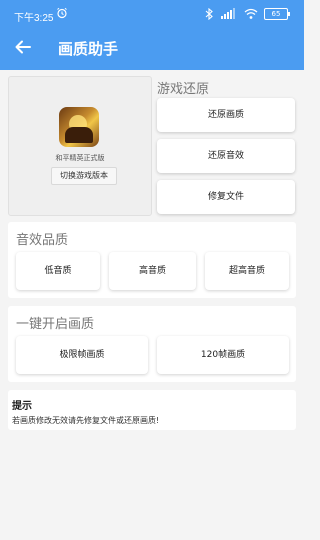 This screenshot has height=540, width=320. I want to click on status-icons: 65, so click(247, 14).